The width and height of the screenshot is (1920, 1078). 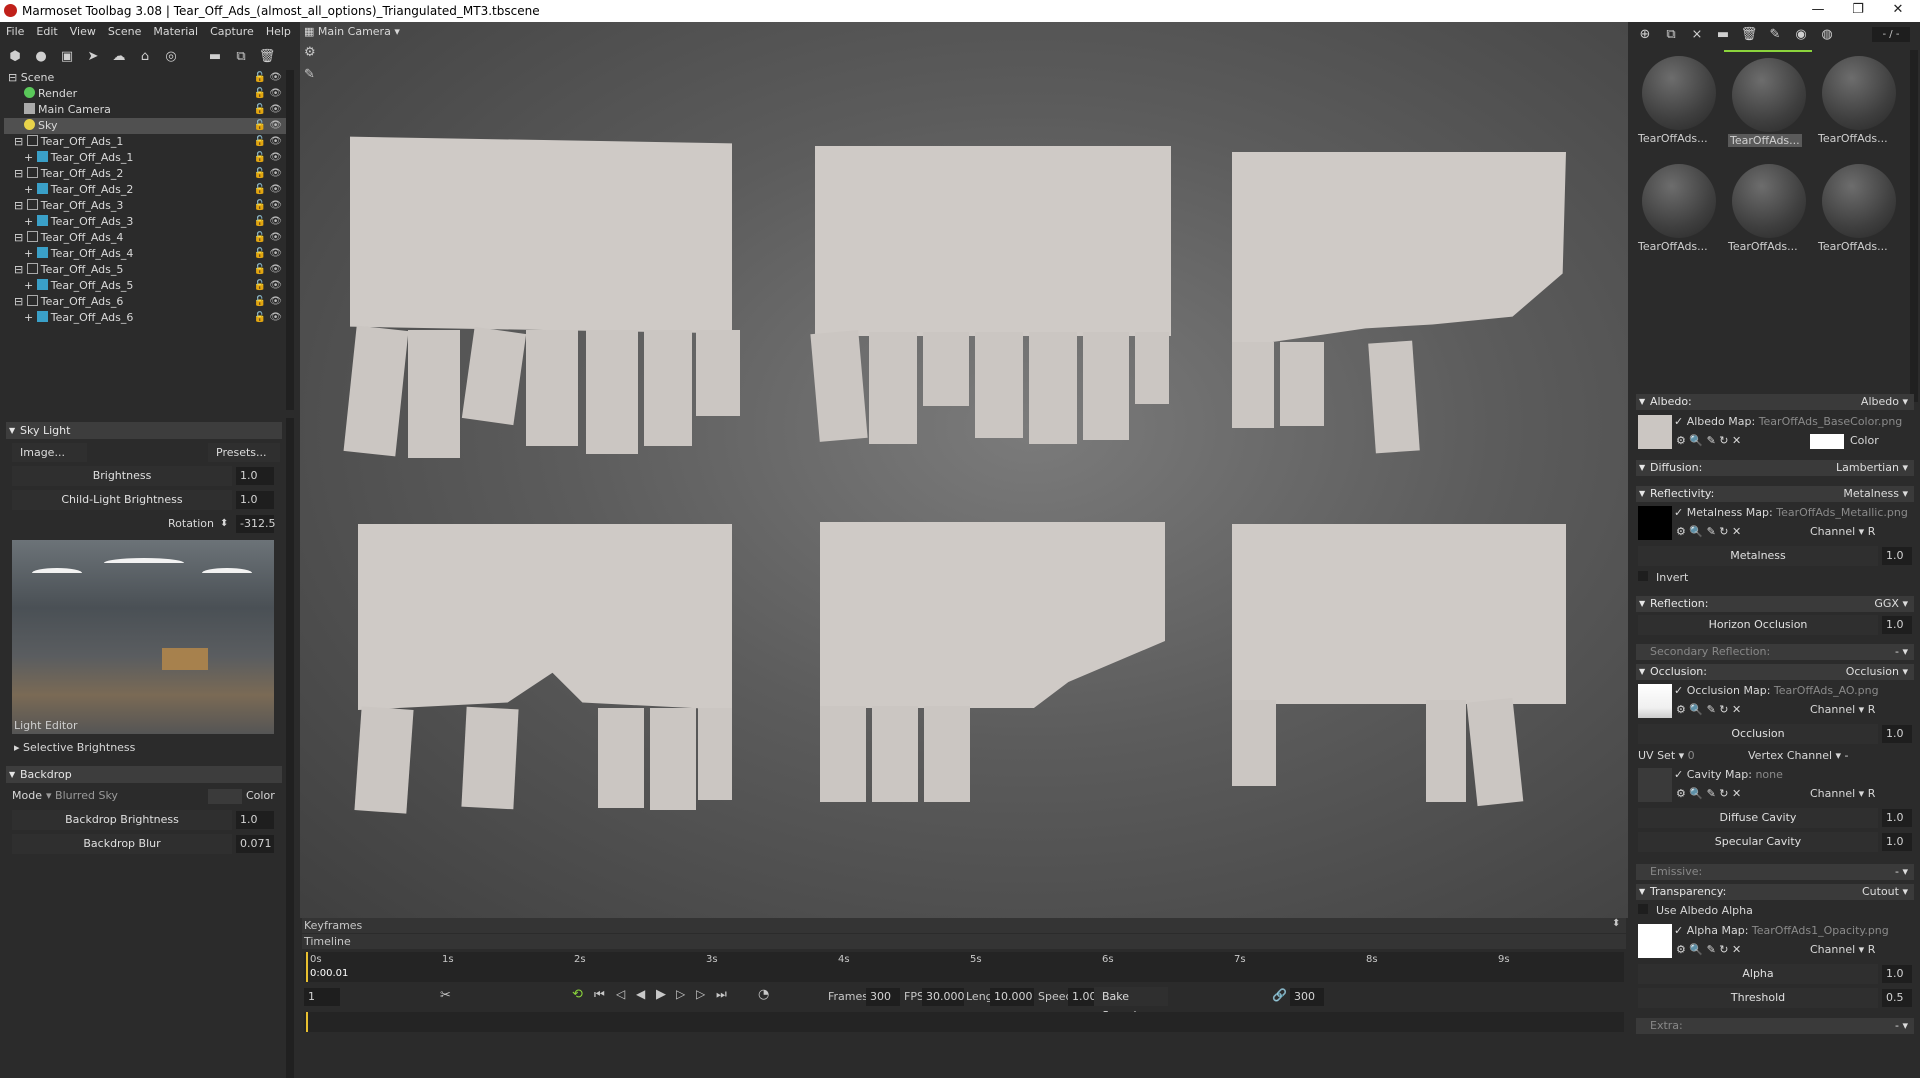 I want to click on timeline-ruler: 0s 1s 2s 3s 4s 5s 6s 7s 8s 9s 0:00.01, so click(x=964, y=967).